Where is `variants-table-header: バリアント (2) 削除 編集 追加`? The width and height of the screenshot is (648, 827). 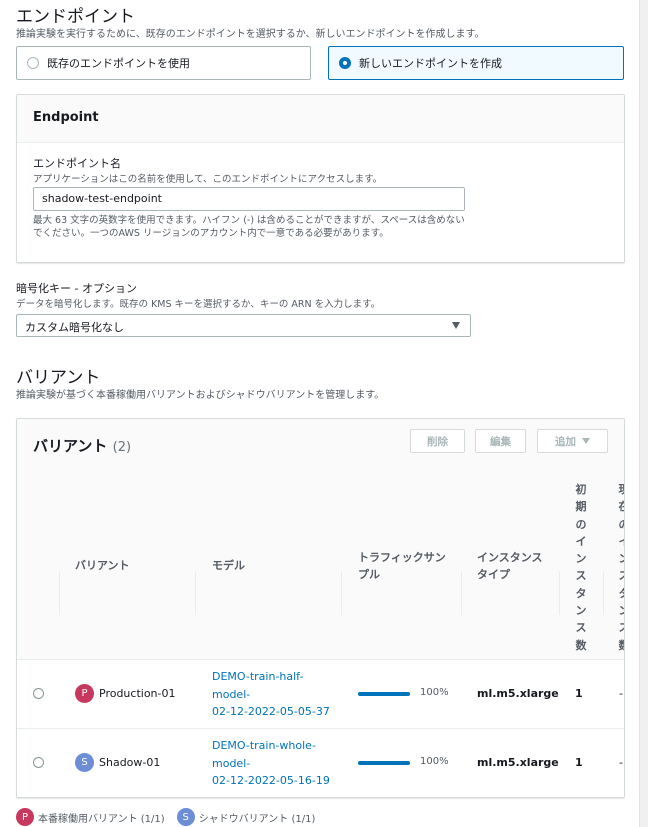 variants-table-header: バリアント (2) 削除 編集 追加 is located at coordinates (320, 445).